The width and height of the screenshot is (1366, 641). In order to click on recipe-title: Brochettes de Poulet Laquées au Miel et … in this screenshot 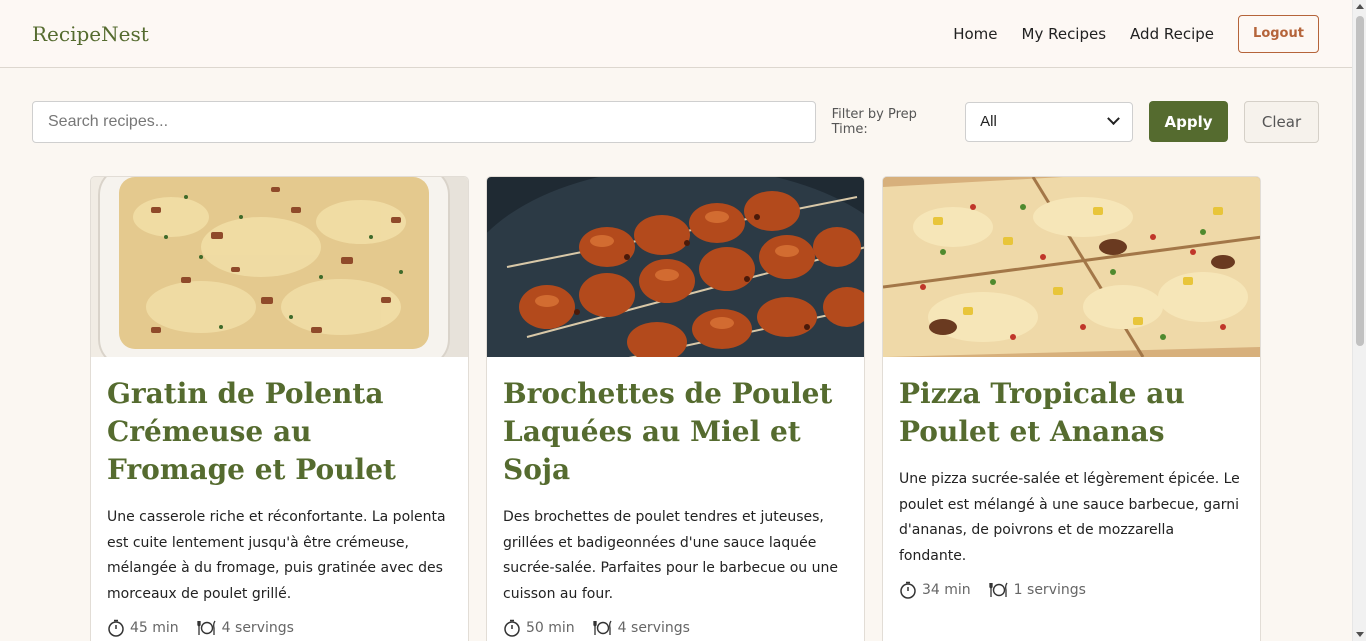, I will do `click(675, 432)`.